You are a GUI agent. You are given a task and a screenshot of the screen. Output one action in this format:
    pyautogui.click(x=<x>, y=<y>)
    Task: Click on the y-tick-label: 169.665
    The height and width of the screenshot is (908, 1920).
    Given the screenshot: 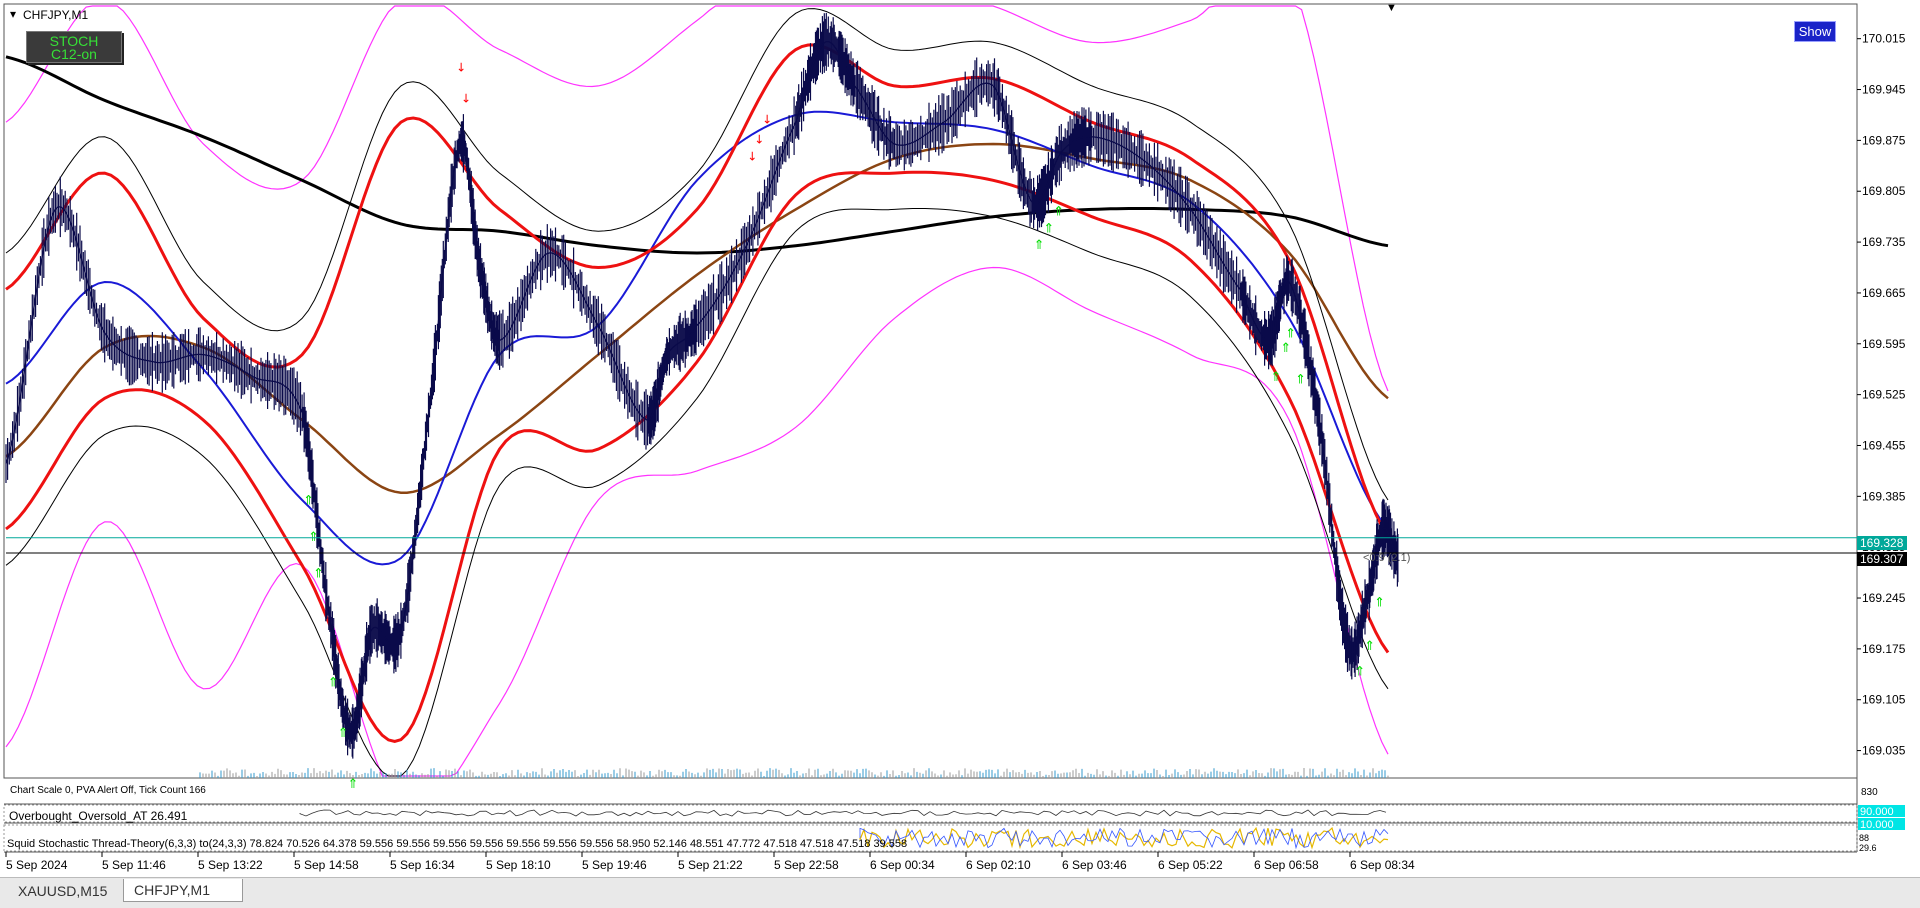 What is the action you would take?
    pyautogui.click(x=1884, y=293)
    